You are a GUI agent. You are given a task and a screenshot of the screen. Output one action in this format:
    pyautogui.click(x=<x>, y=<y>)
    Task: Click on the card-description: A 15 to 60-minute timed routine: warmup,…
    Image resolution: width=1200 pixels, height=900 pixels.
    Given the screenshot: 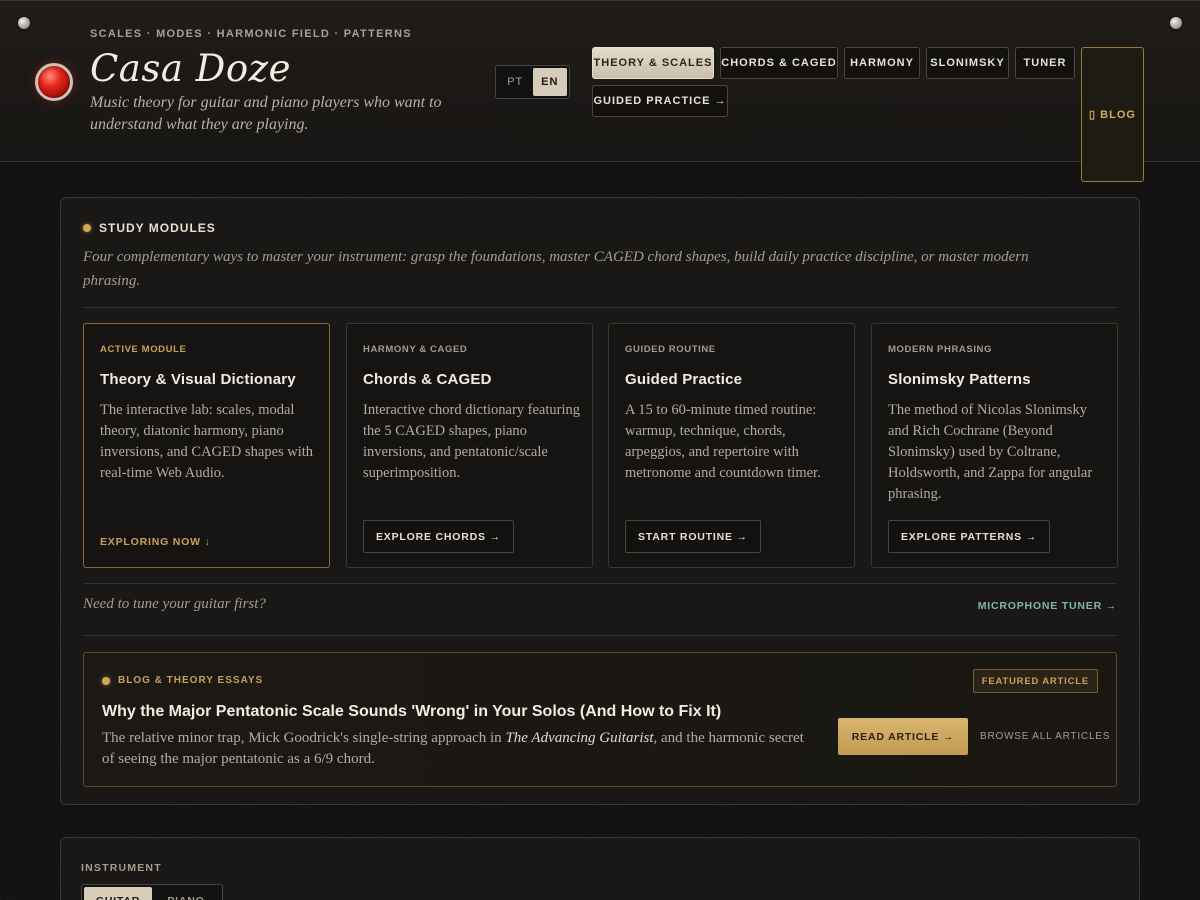 What is the action you would take?
    pyautogui.click(x=723, y=441)
    